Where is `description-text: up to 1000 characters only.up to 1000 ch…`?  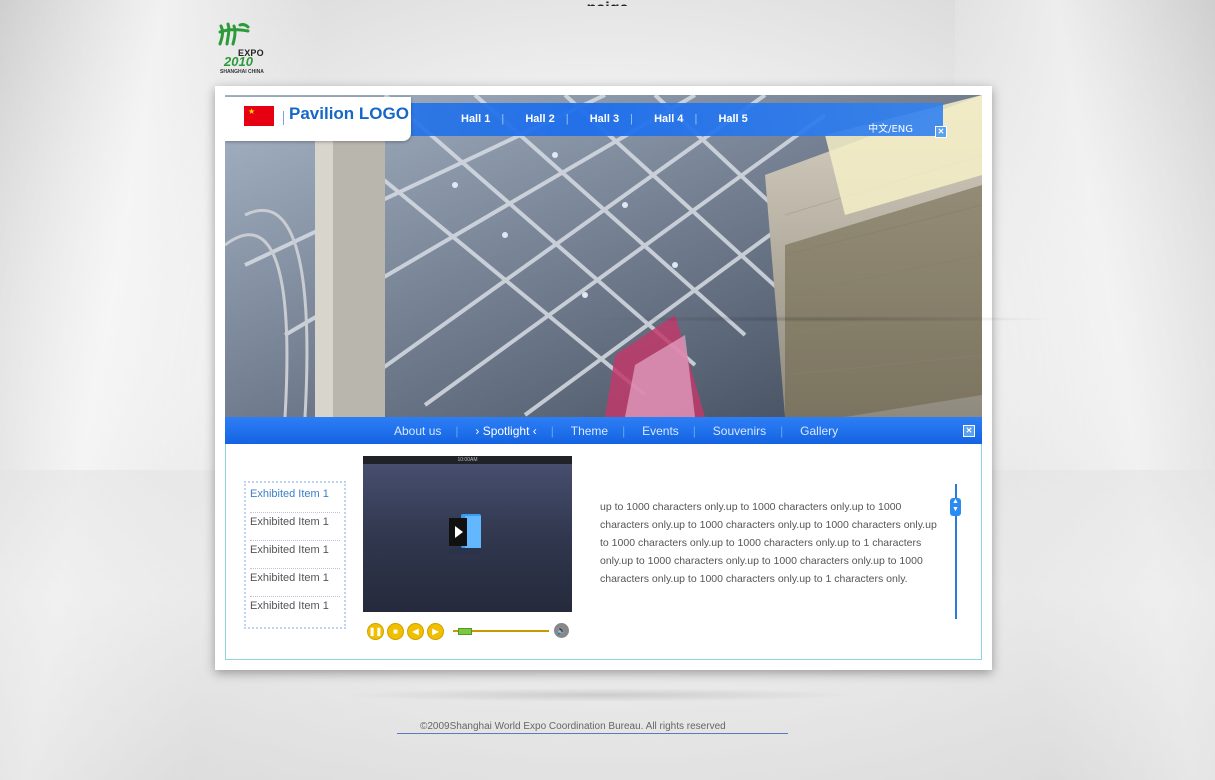
description-text: up to 1000 characters only.up to 1000 ch… is located at coordinates (768, 543).